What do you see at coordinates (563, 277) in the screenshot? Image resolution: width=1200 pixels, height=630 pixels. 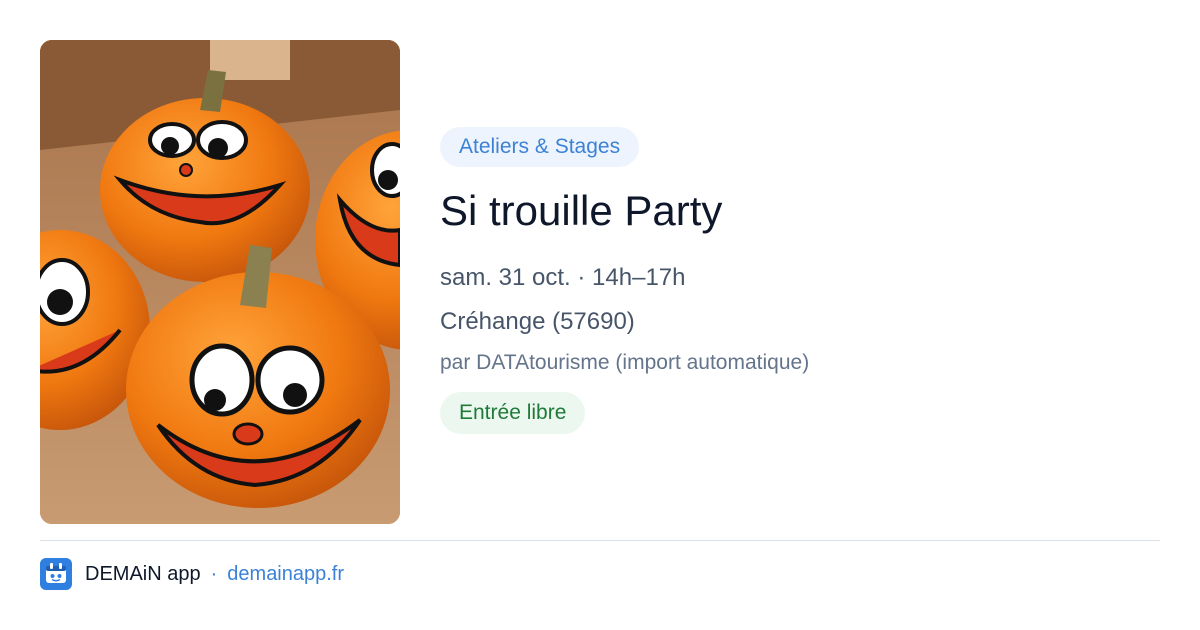 I see `event-datetime: sam. 31 oct. · 14h–17h` at bounding box center [563, 277].